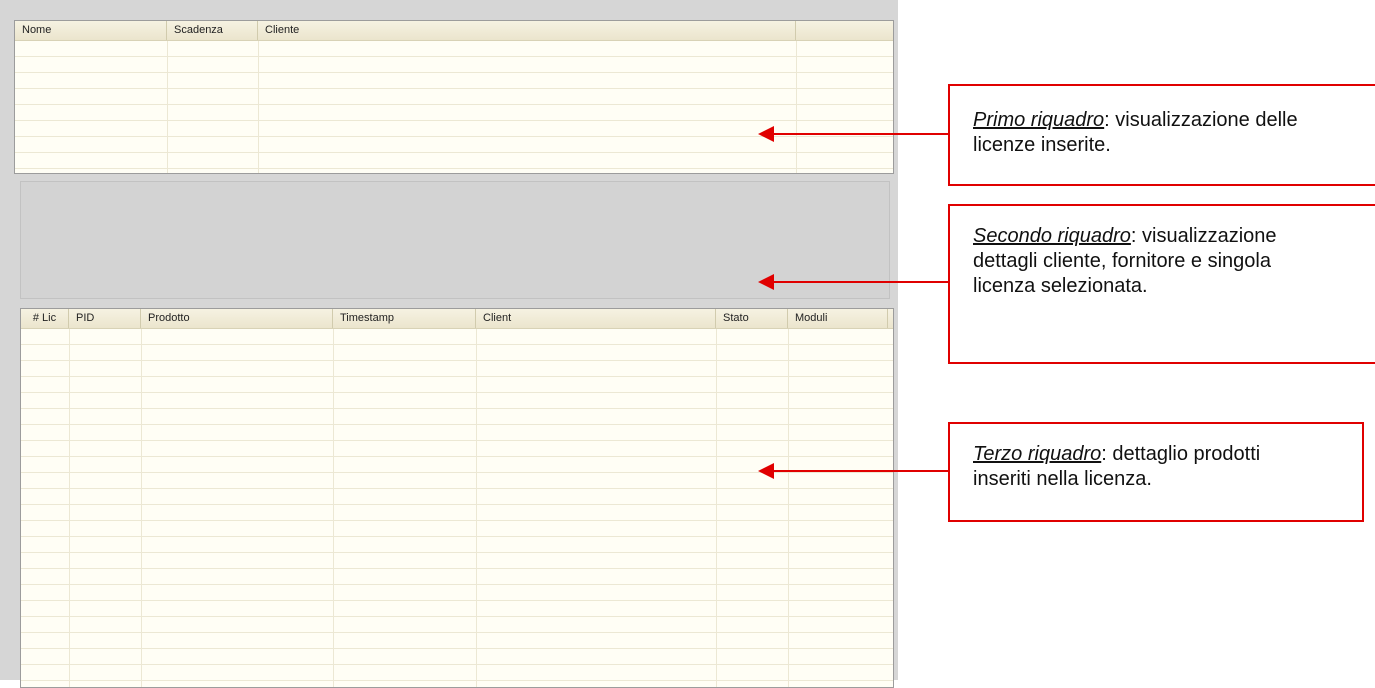  Describe the element at coordinates (838, 318) in the screenshot. I see `column-header-moduli: Moduli` at that location.